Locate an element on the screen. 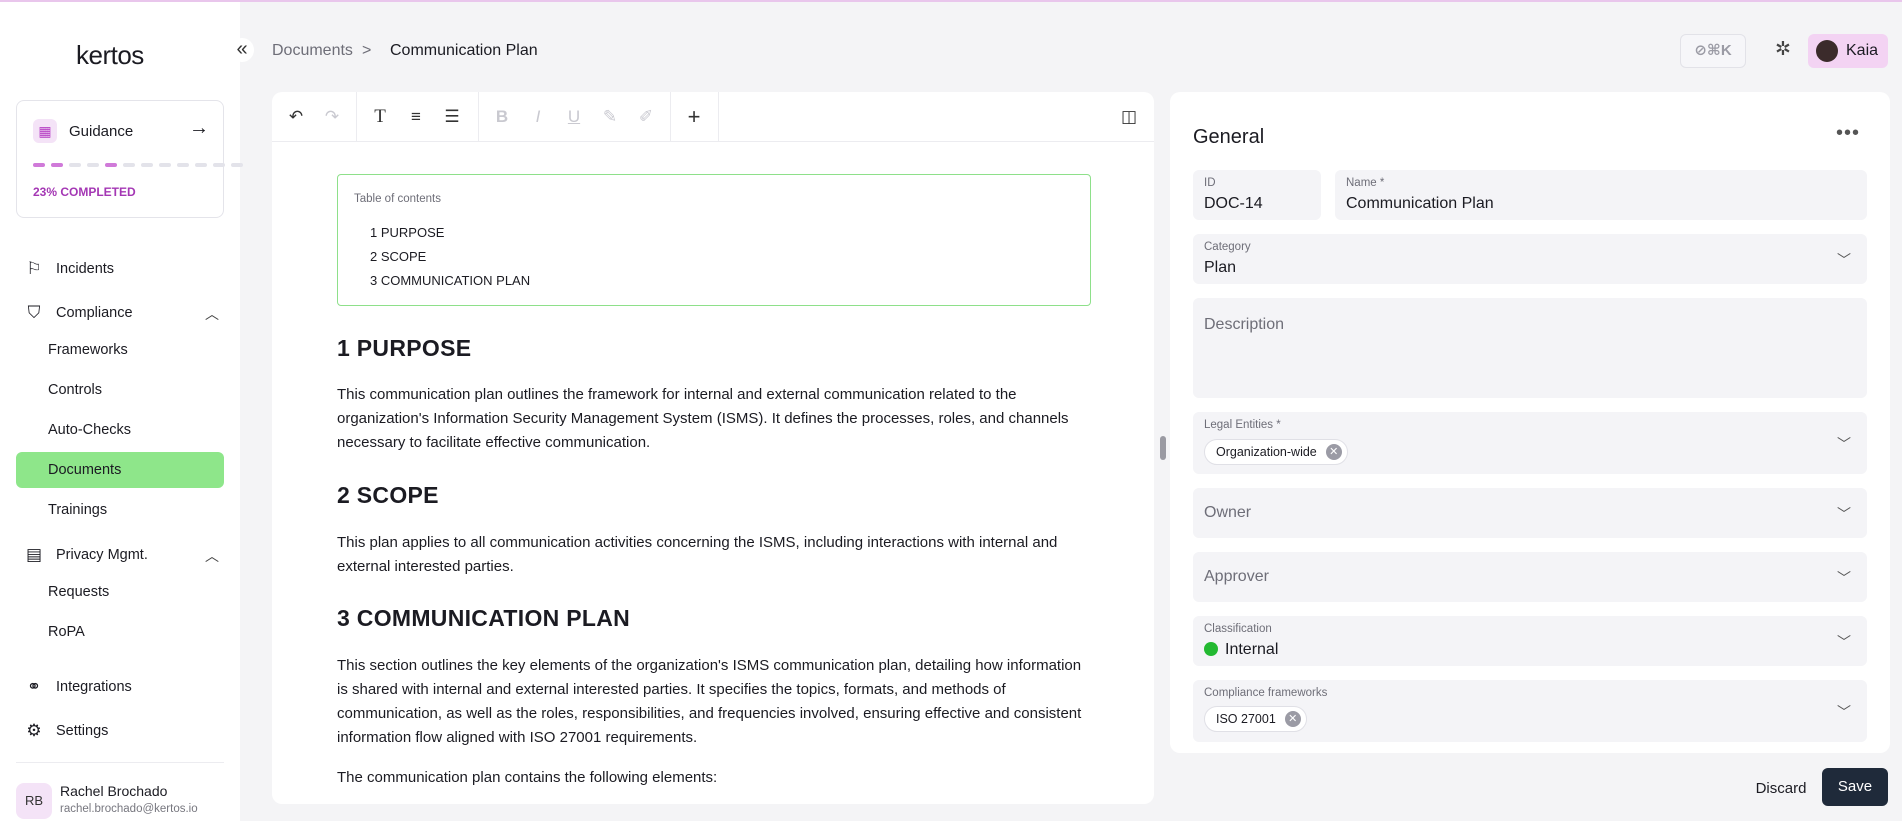  numbered-list-icon: ☰ is located at coordinates (452, 117).